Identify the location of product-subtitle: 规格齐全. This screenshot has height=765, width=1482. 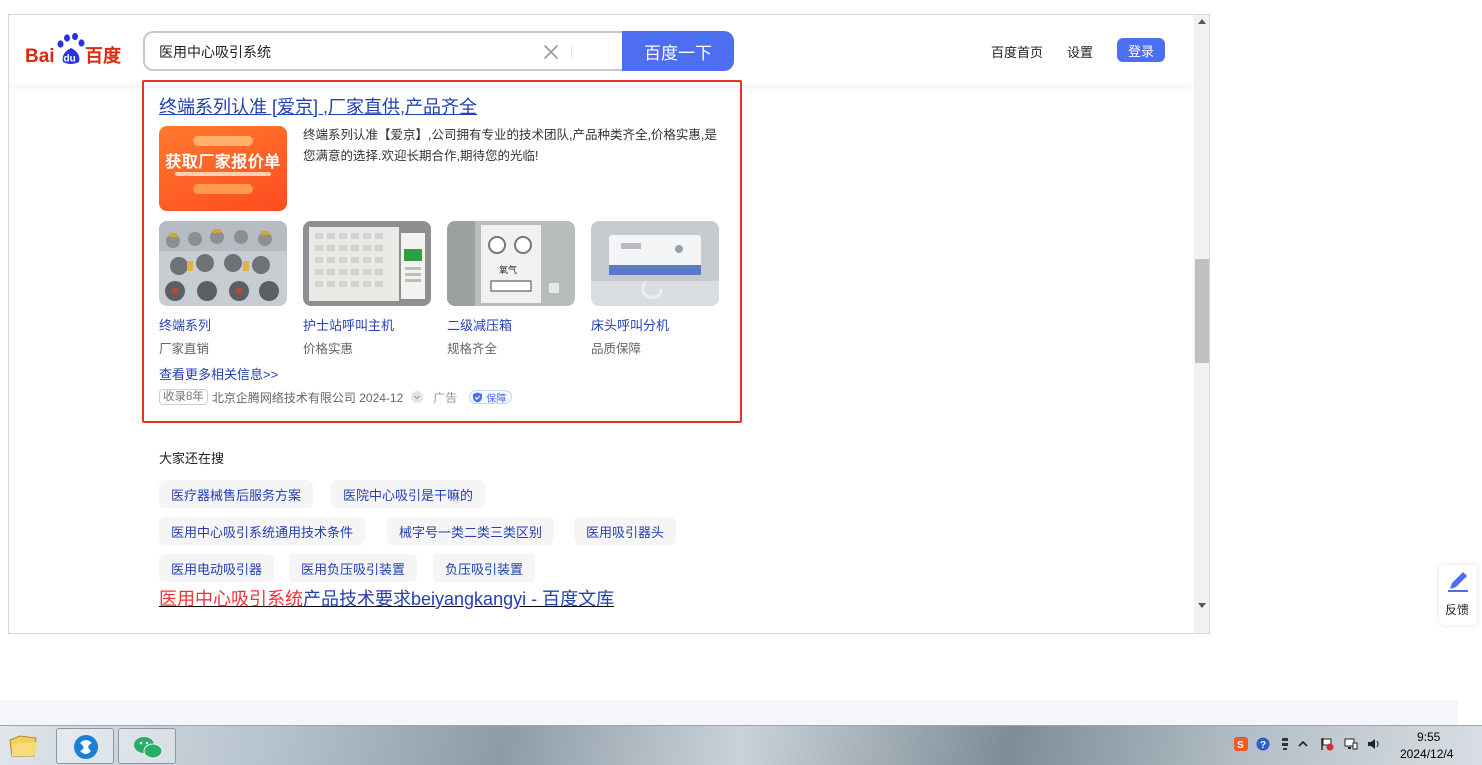
(472, 349).